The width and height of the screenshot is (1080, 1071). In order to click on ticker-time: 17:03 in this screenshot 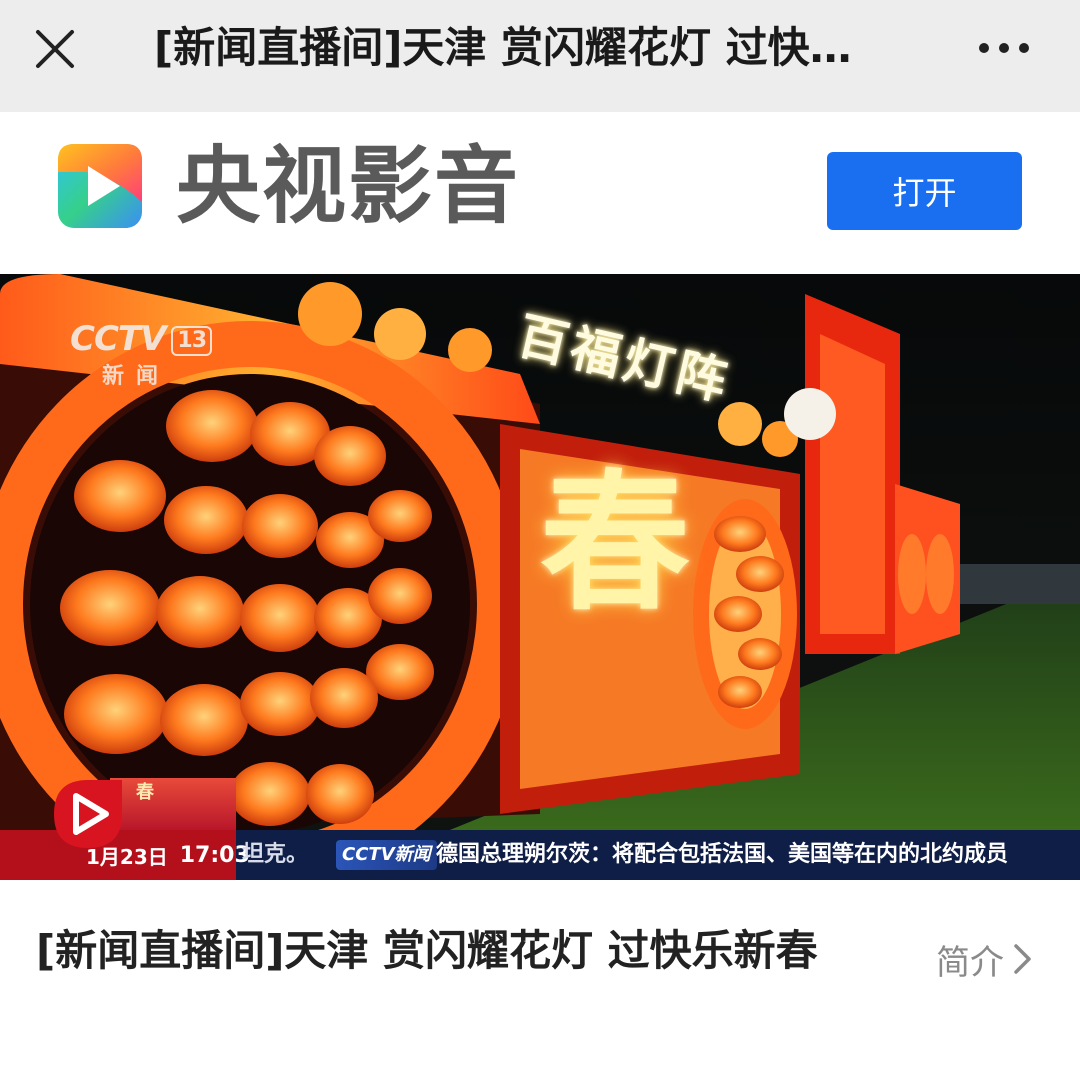, I will do `click(214, 855)`.